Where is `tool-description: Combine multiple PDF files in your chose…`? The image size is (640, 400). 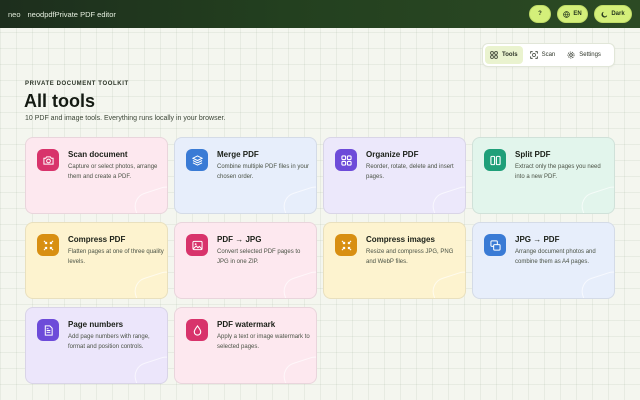 tool-description: Combine multiple PDF files in your chose… is located at coordinates (263, 172).